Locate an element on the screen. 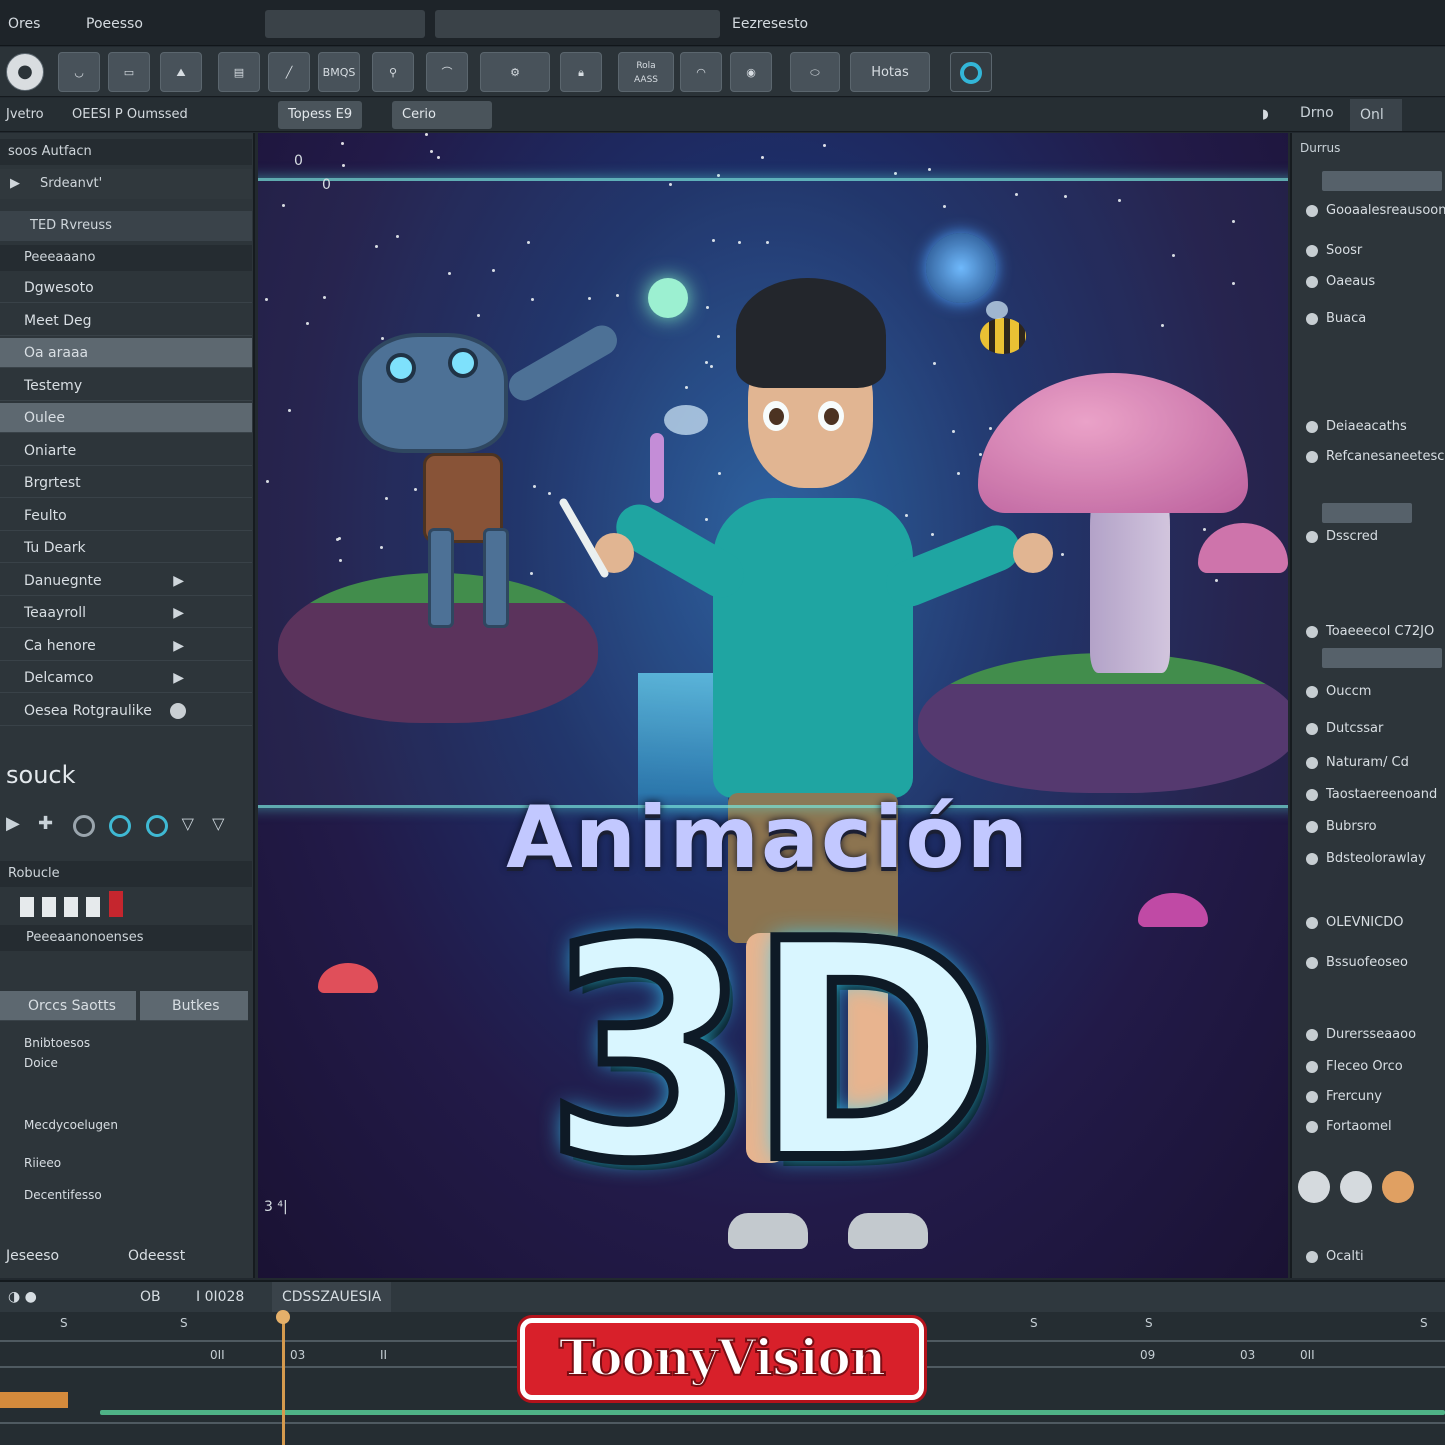 Image resolution: width=1445 pixels, height=1445 pixels. play-row: ▶ Srdeanvt' is located at coordinates (126, 184).